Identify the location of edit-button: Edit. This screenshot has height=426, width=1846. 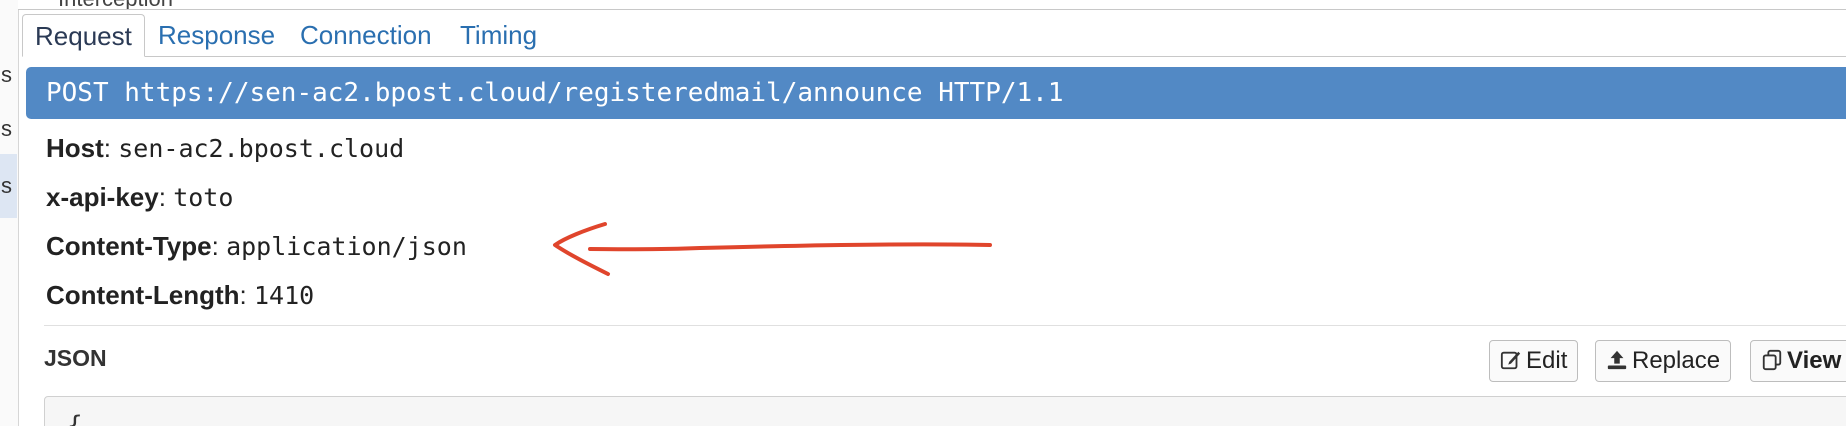
(1534, 361).